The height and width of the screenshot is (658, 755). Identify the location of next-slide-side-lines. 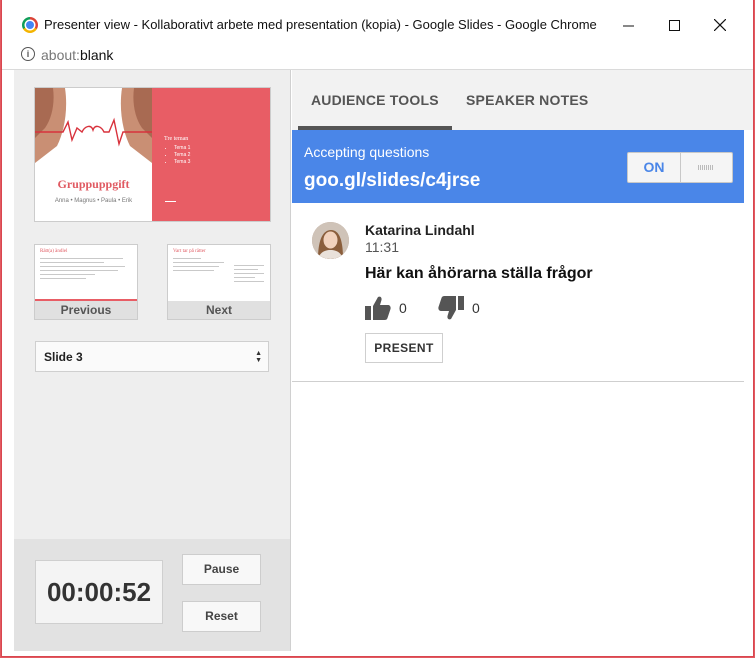
(249, 275).